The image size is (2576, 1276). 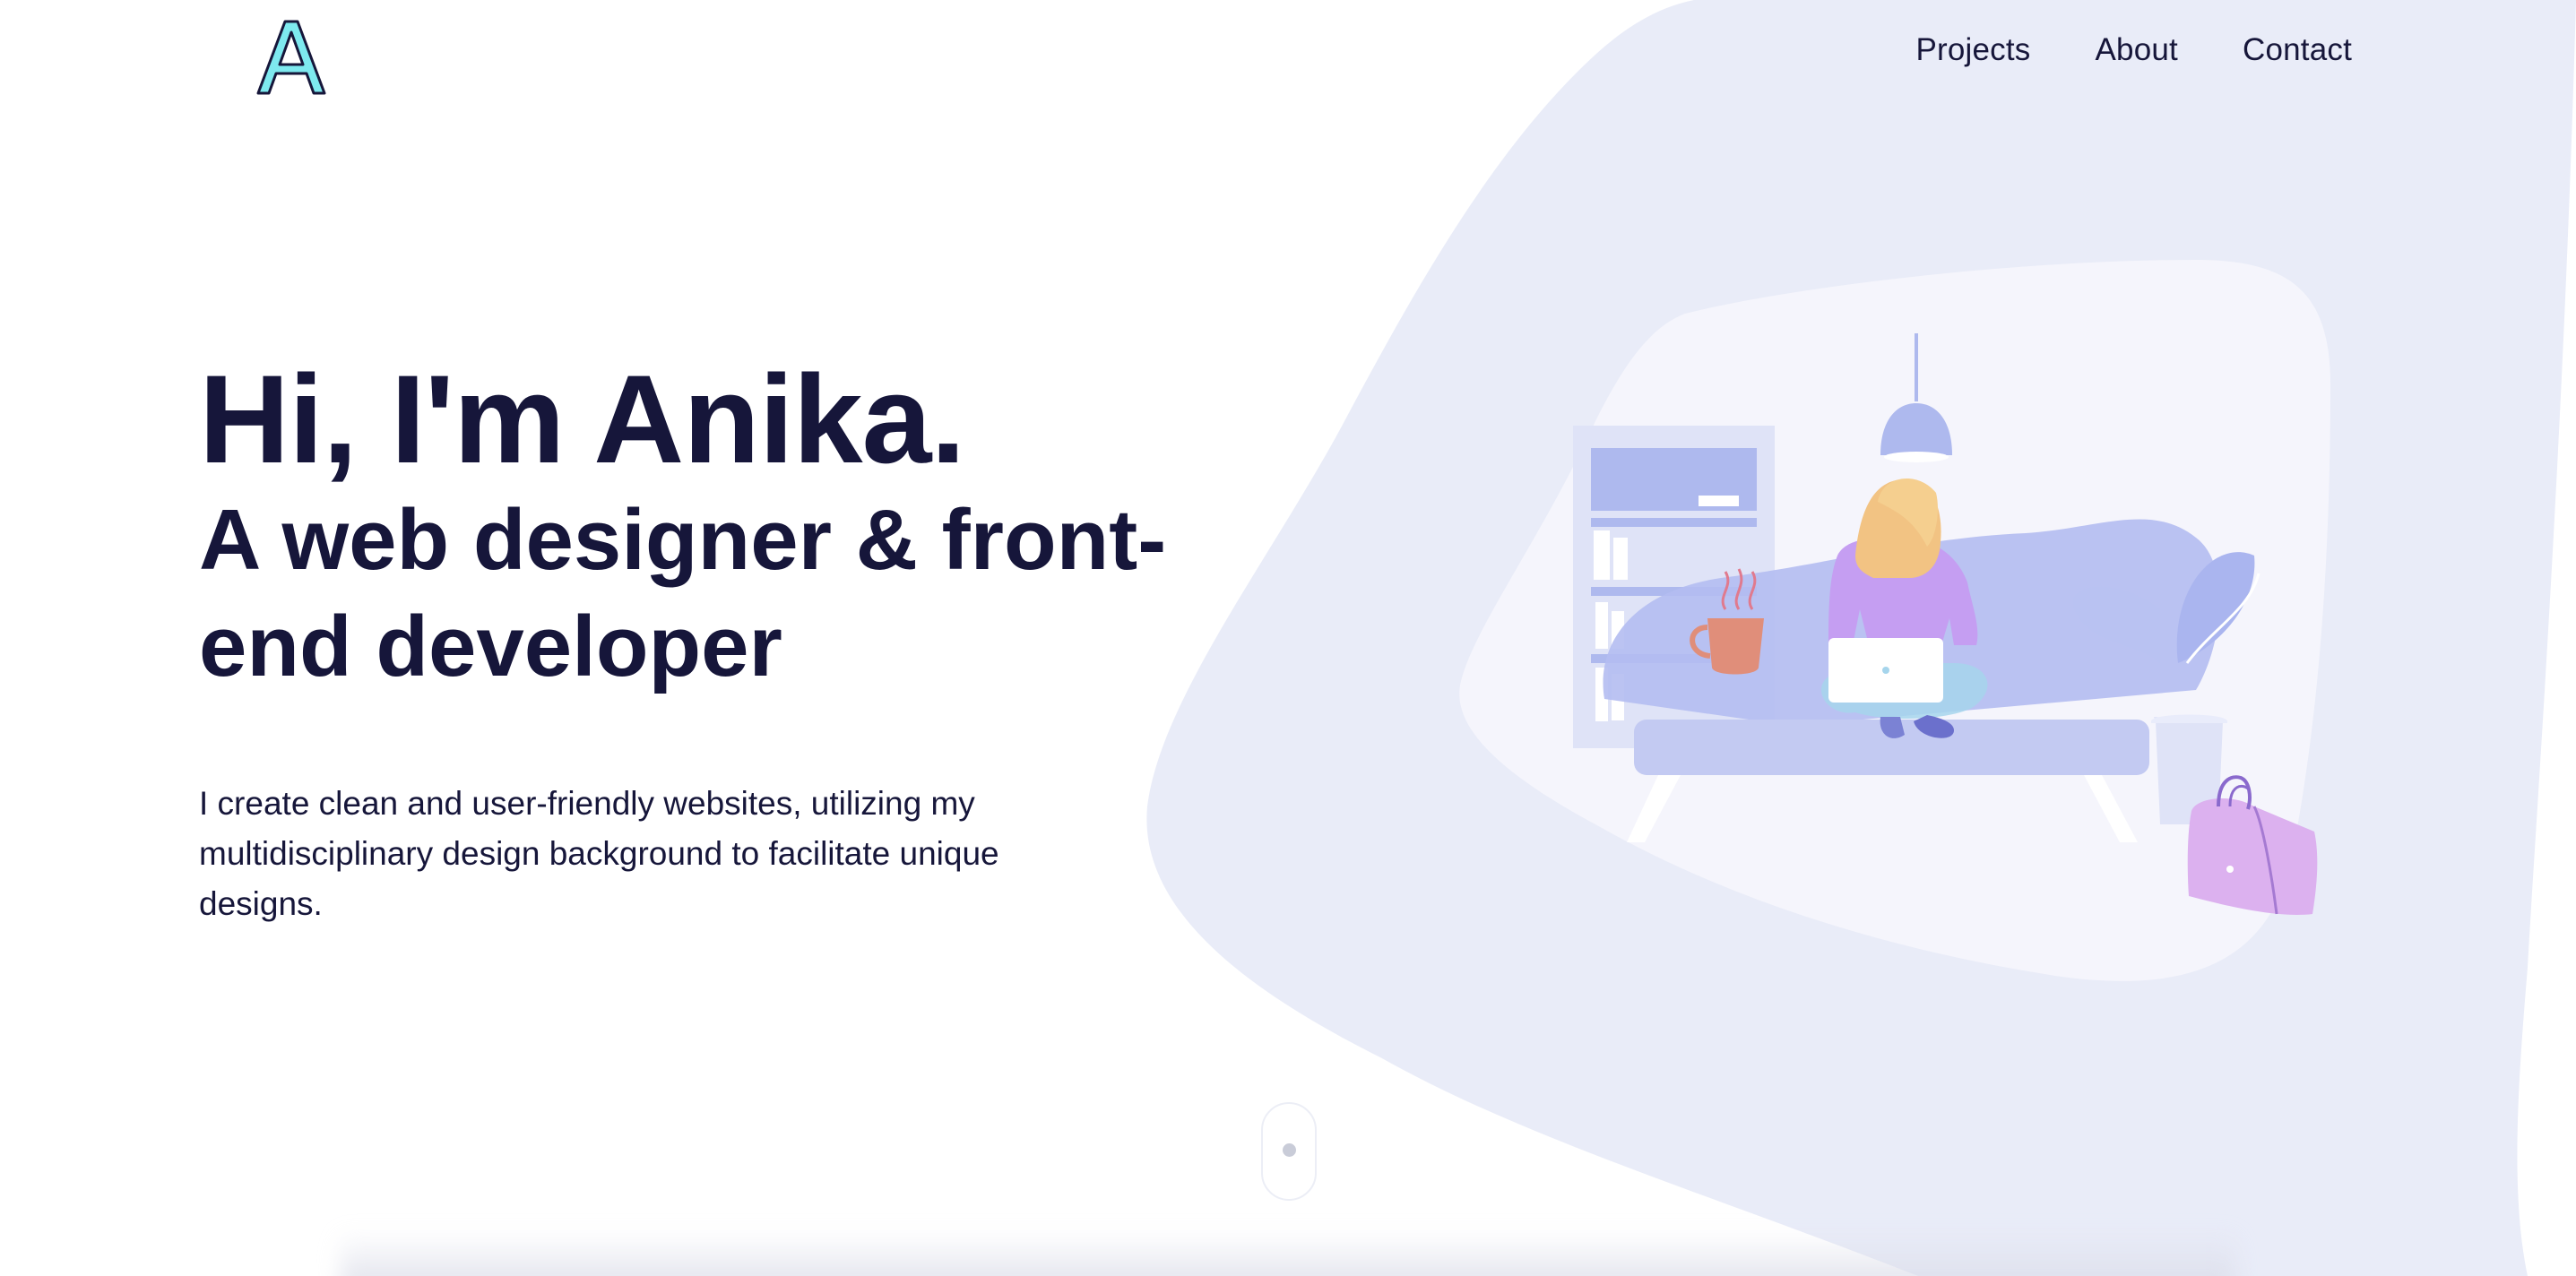 I want to click on nav-link-projects: Projects, so click(x=1972, y=50).